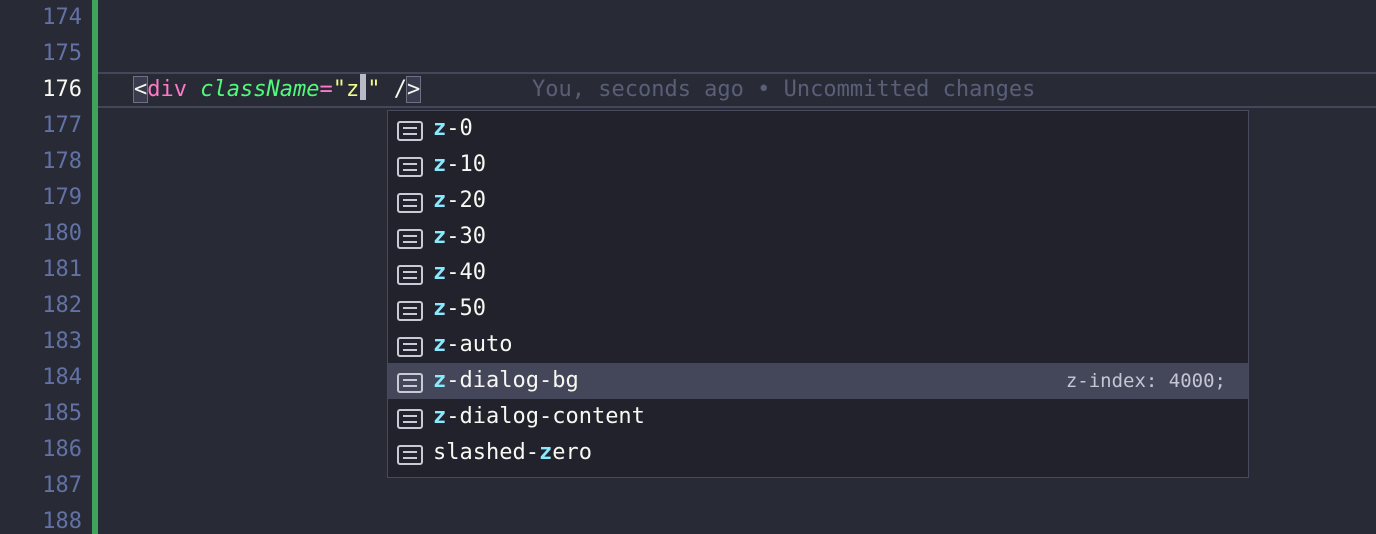  Describe the element at coordinates (260, 89) in the screenshot. I see `jsx-attribute-name: className` at that location.